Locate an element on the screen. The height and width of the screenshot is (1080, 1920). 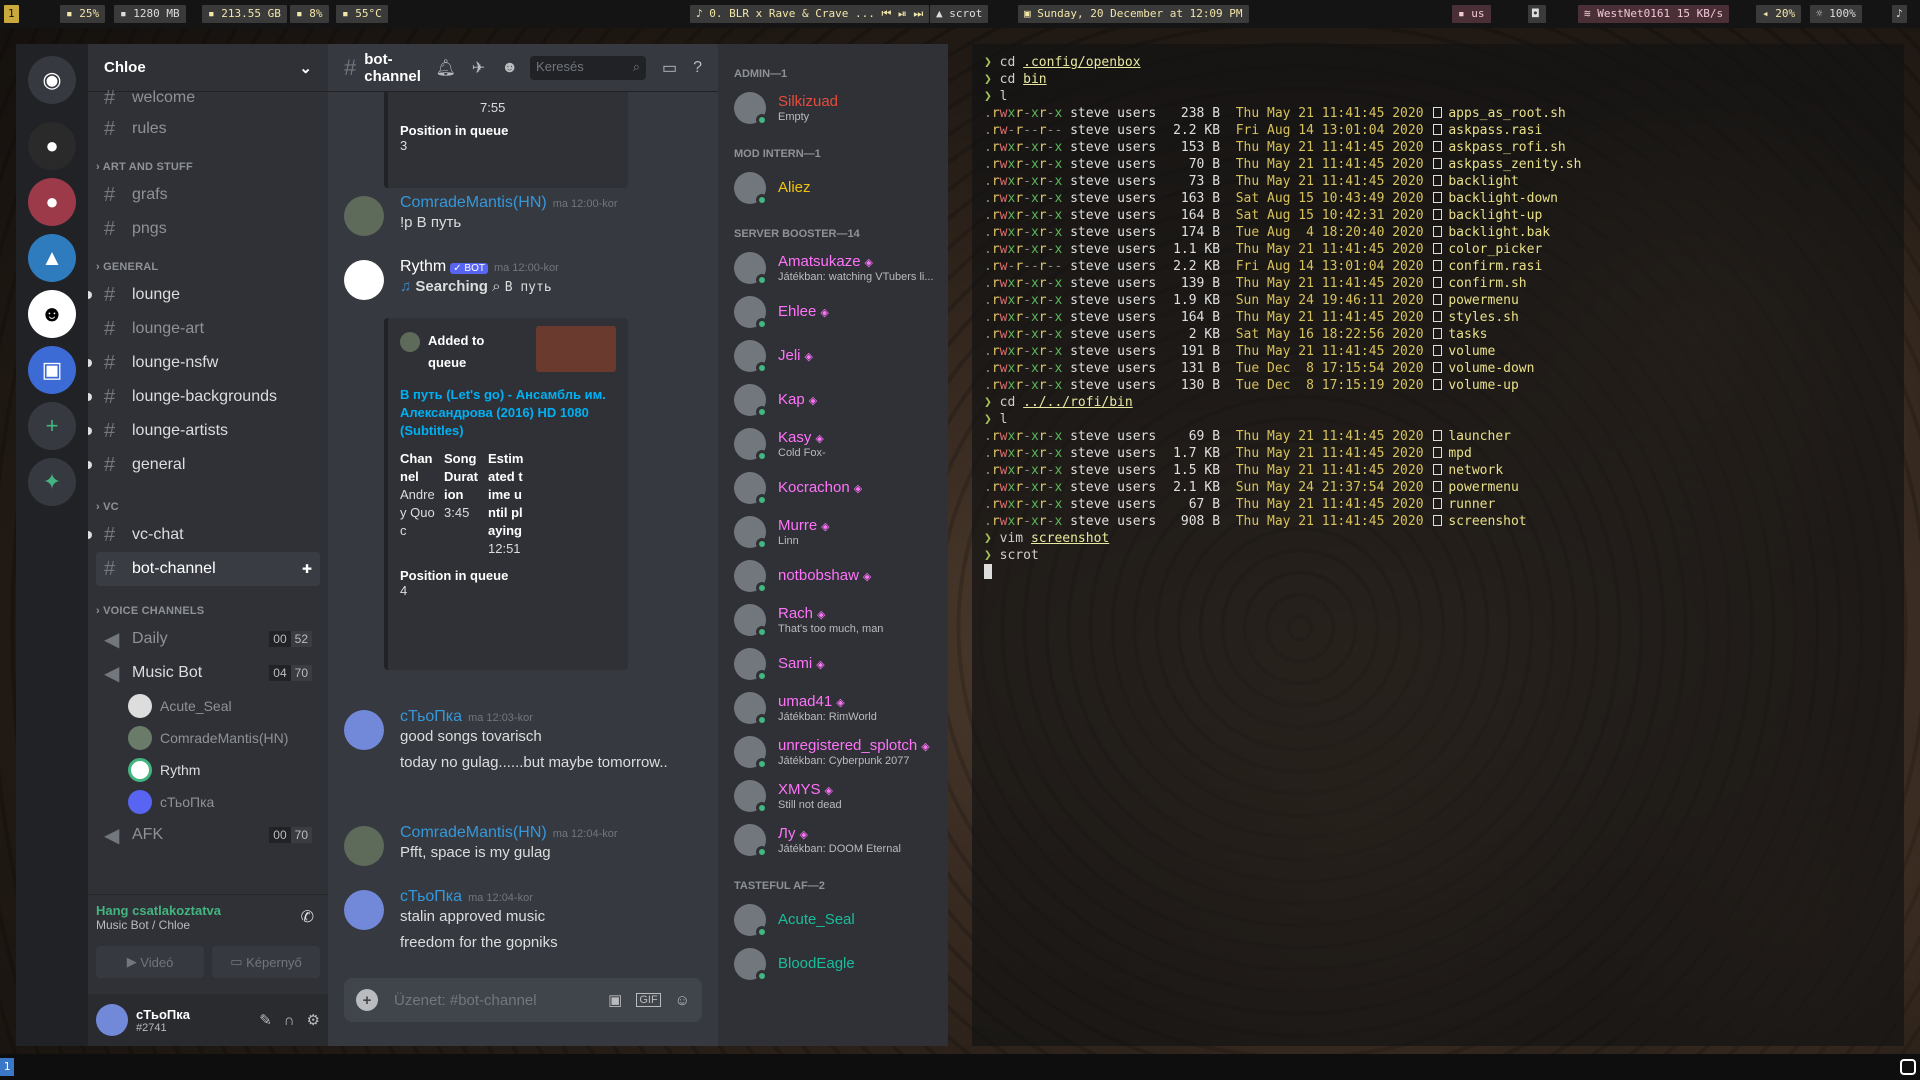
channel-grafs: # grafs is located at coordinates (208, 195).